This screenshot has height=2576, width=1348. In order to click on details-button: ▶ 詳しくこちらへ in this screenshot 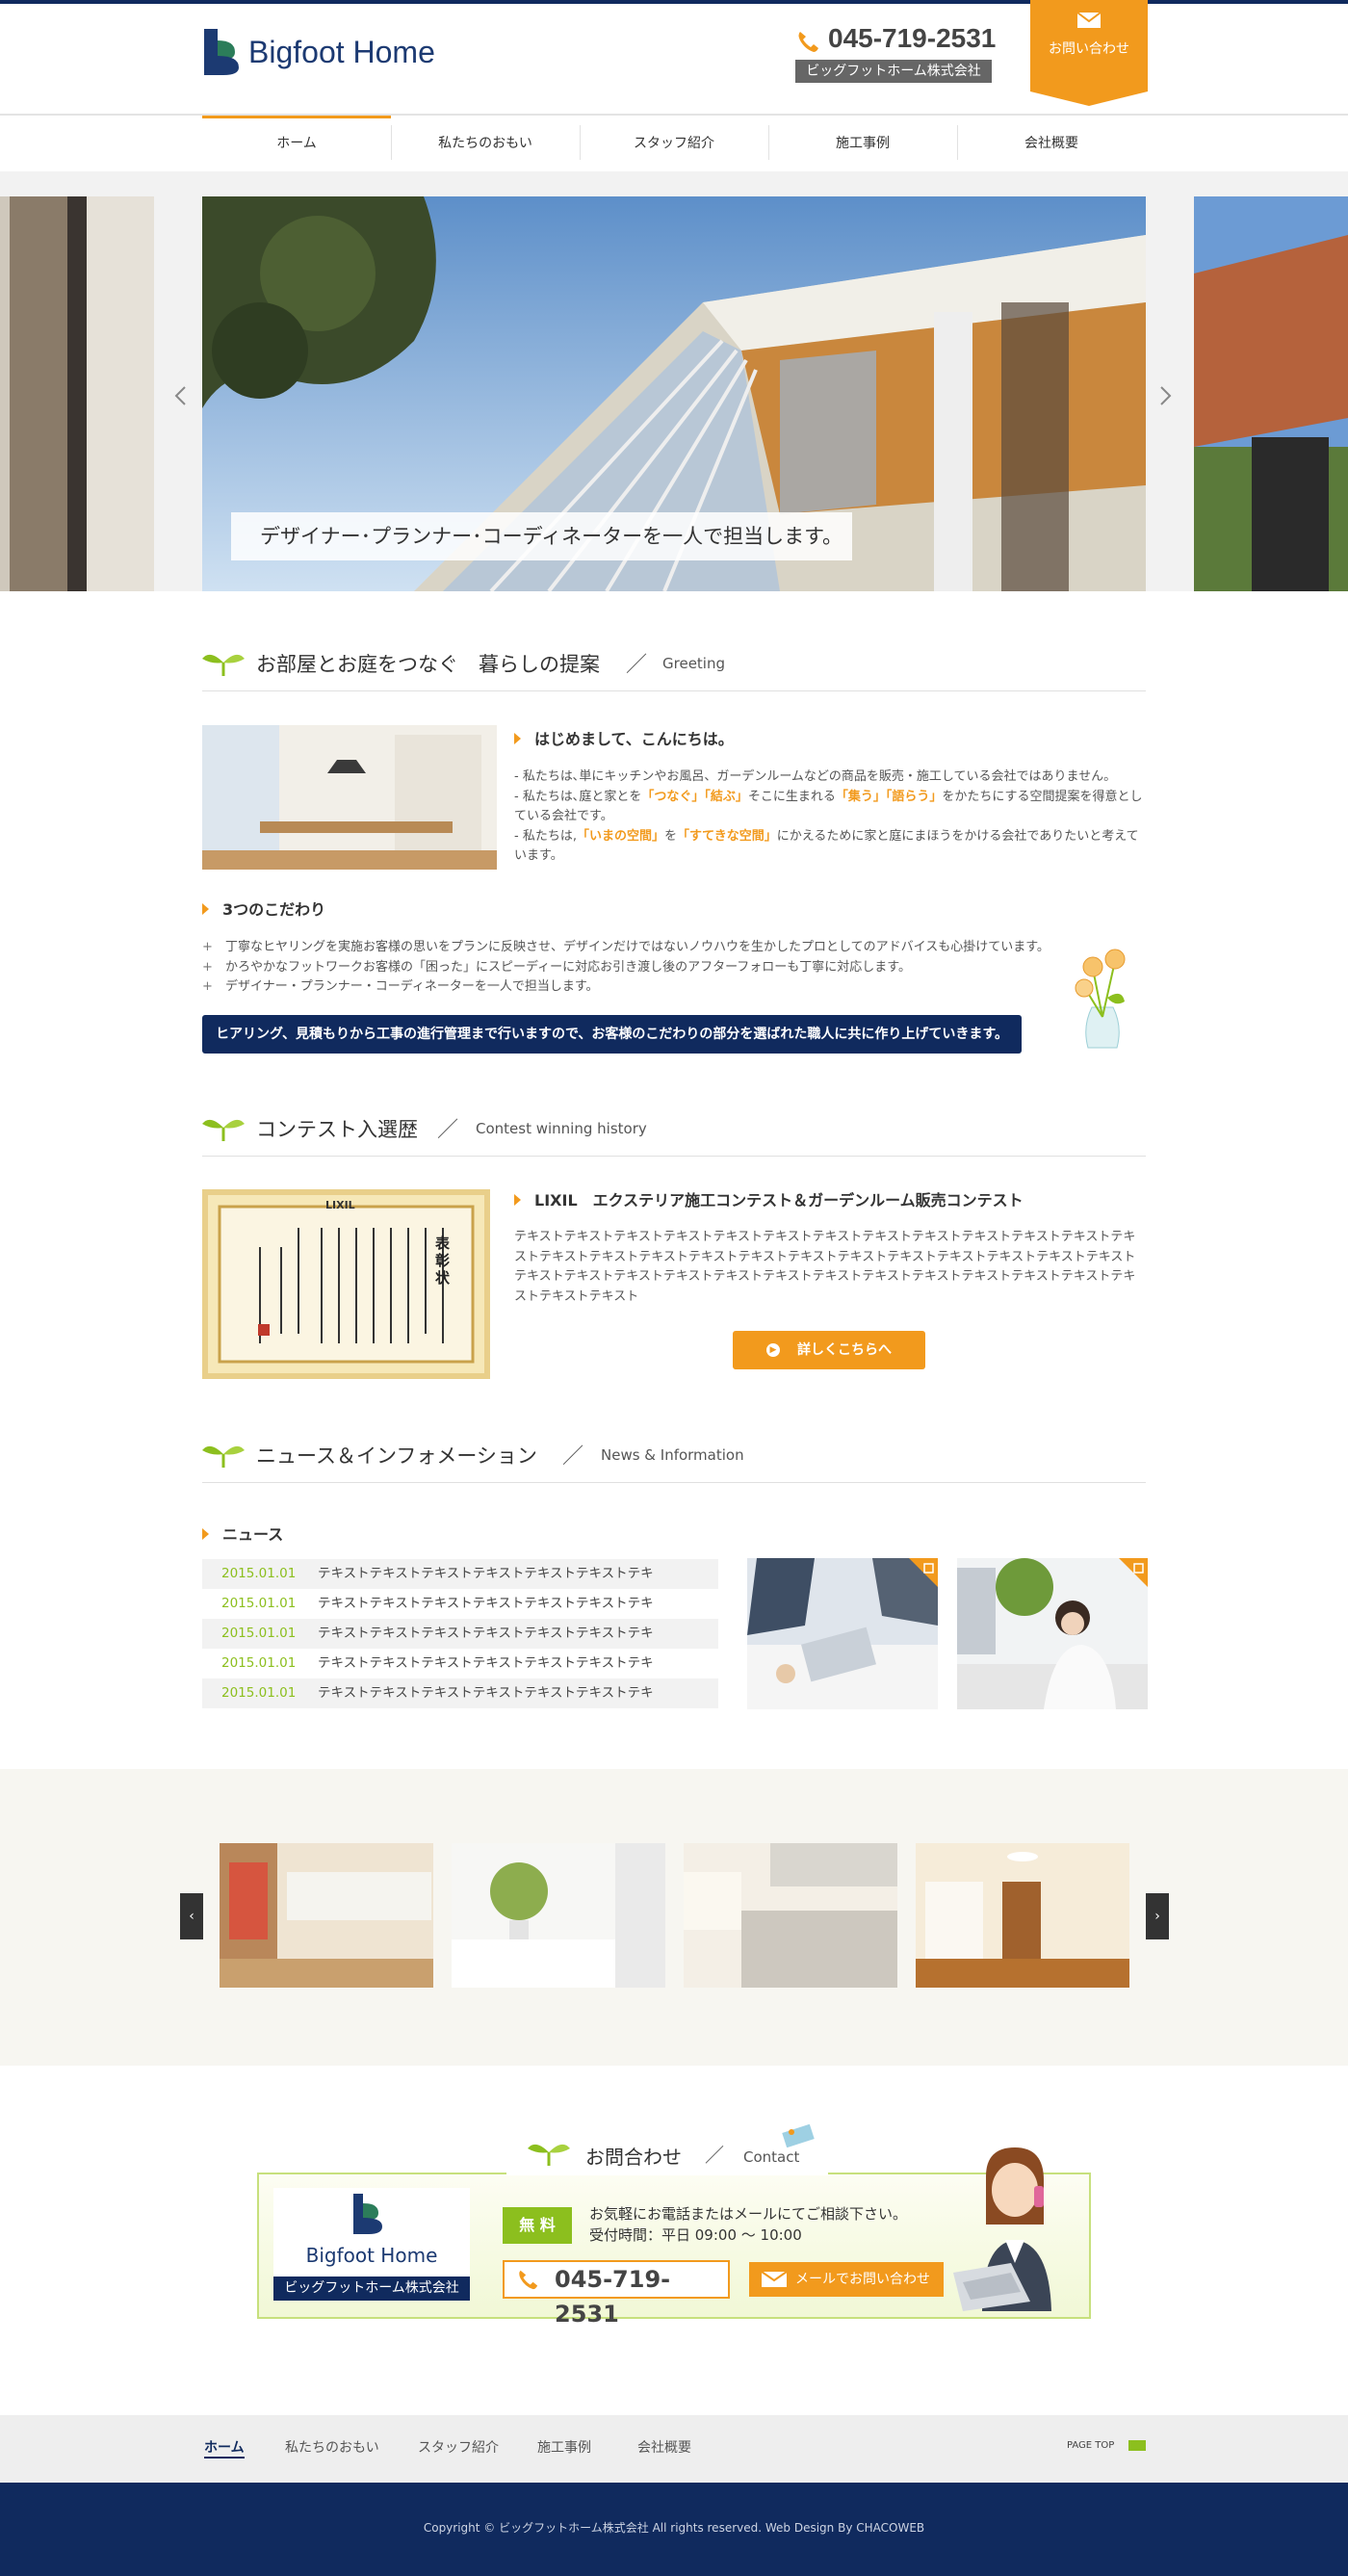, I will do `click(829, 1350)`.